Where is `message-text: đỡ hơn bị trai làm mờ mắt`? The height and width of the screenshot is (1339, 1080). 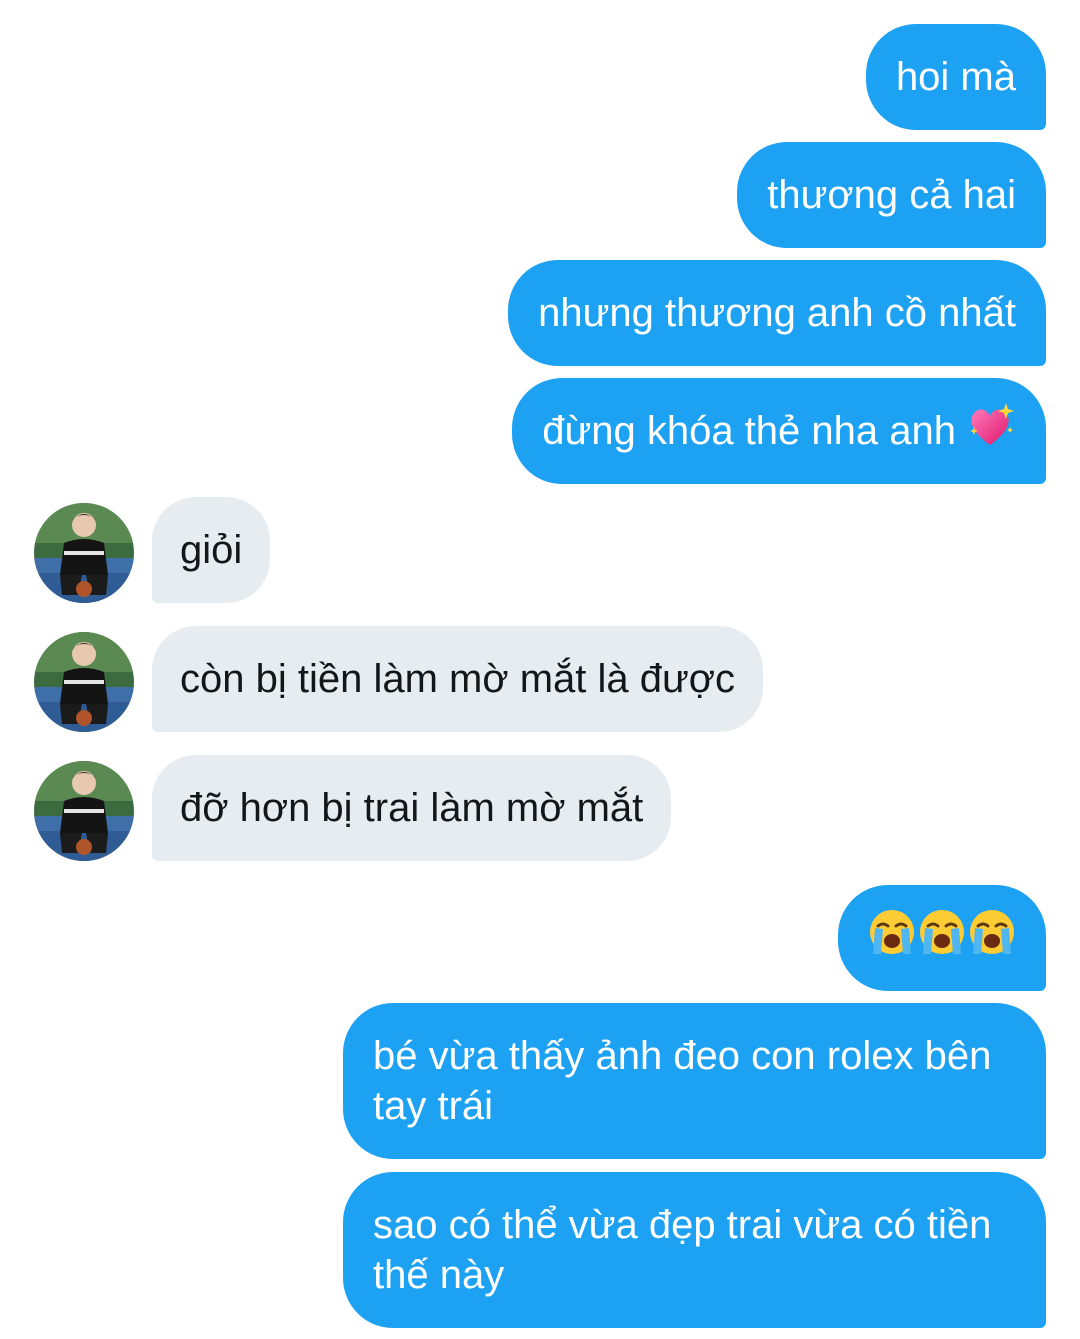 message-text: đỡ hơn bị trai làm mờ mắt is located at coordinates (412, 808).